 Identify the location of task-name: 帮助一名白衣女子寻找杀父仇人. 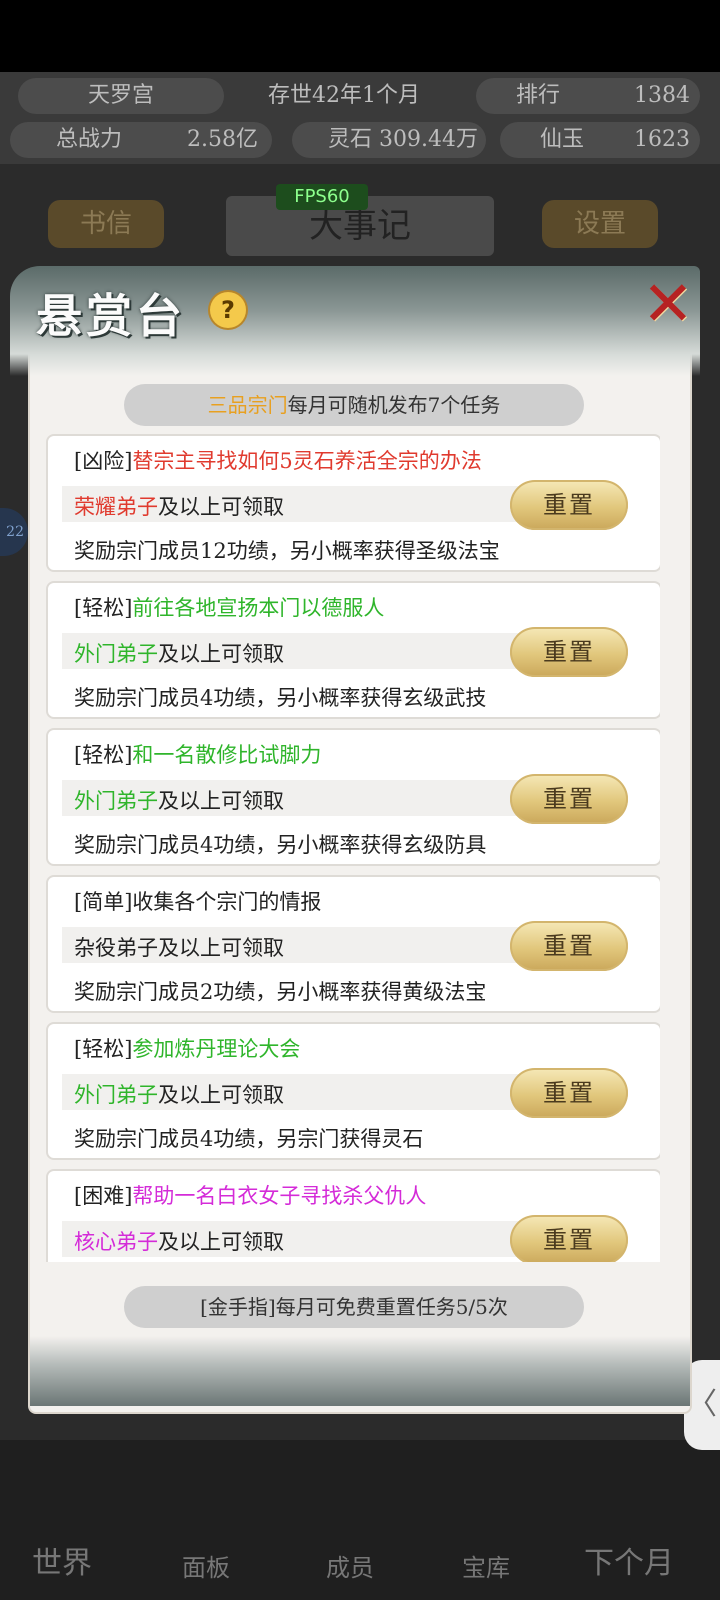
(279, 1196).